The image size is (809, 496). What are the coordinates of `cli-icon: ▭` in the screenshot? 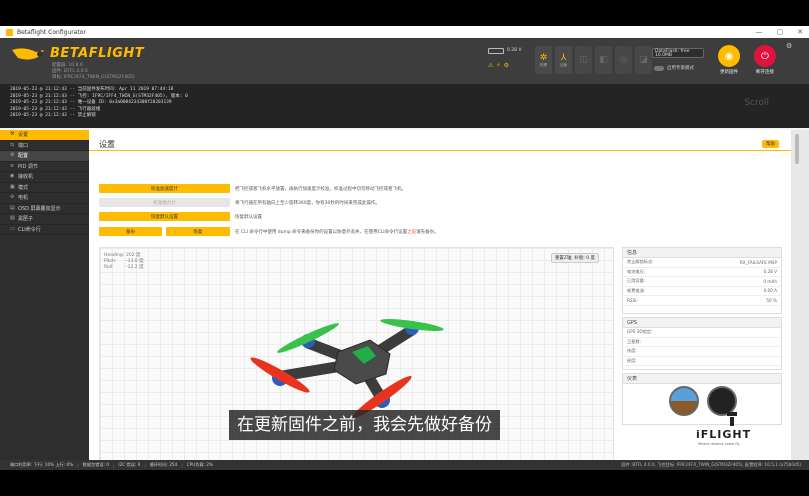 It's located at (12, 228).